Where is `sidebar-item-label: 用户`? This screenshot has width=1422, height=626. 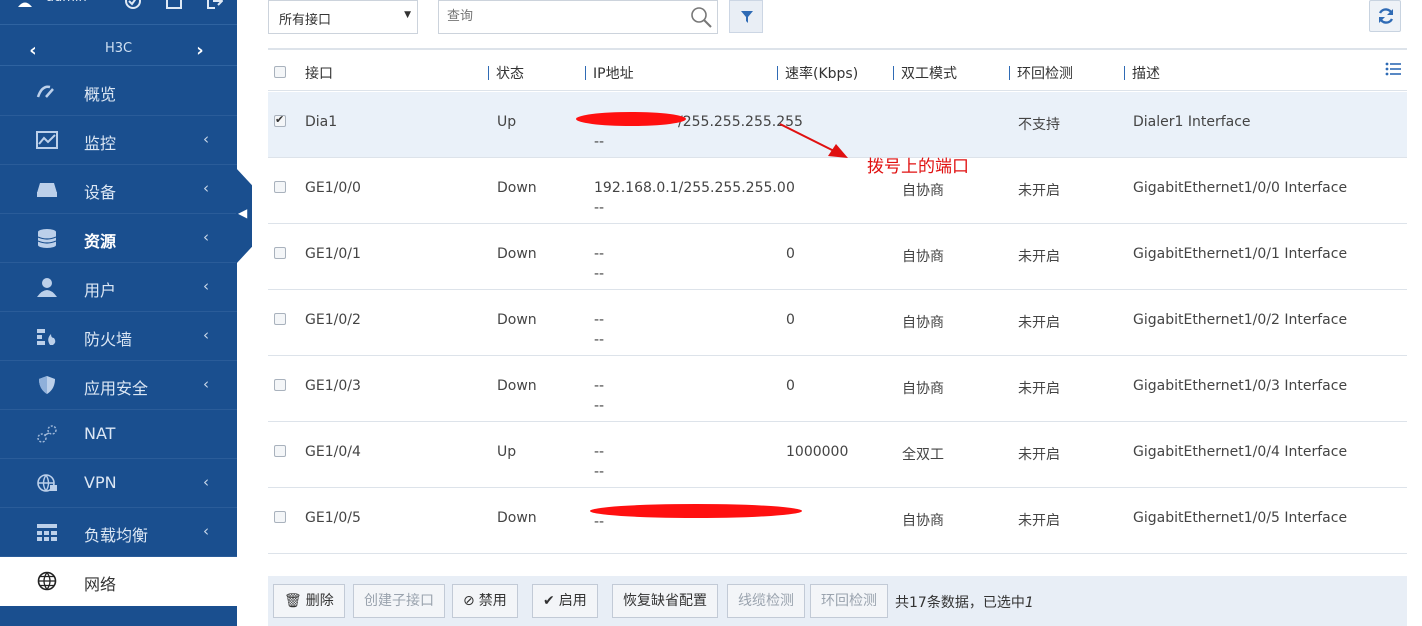
sidebar-item-label: 用户 is located at coordinates (100, 290).